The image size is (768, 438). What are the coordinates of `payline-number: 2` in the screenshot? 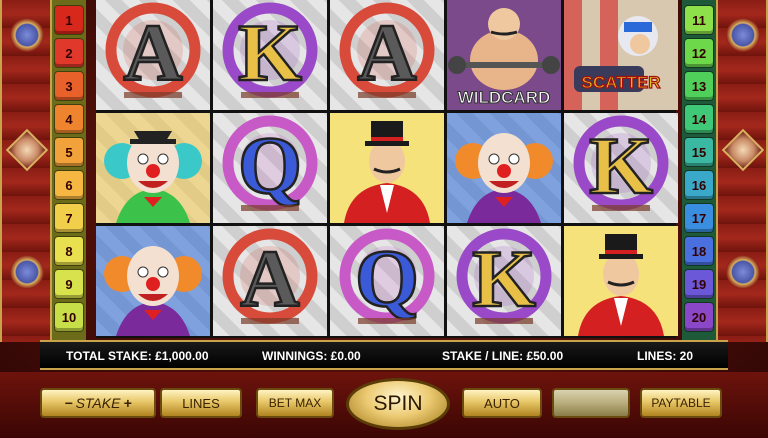 It's located at (69, 53).